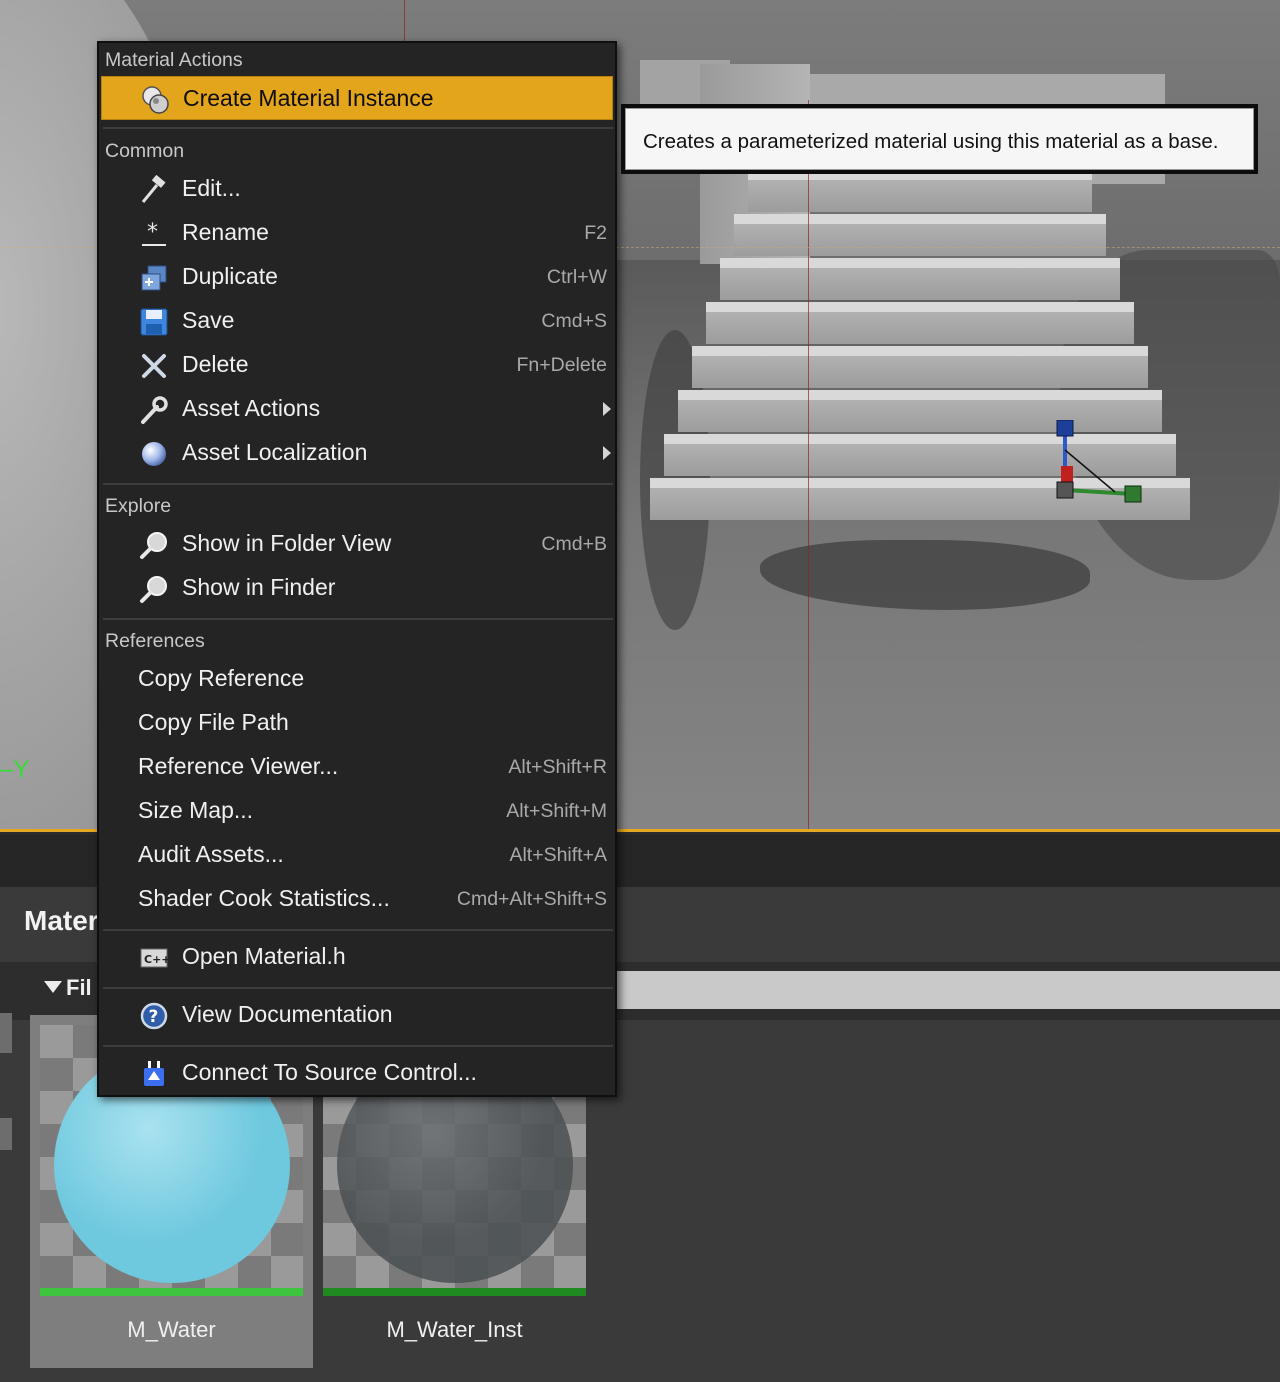 Image resolution: width=1280 pixels, height=1382 pixels. What do you see at coordinates (357, 453) in the screenshot?
I see `menu-item-asset-localization: Asset Localization` at bounding box center [357, 453].